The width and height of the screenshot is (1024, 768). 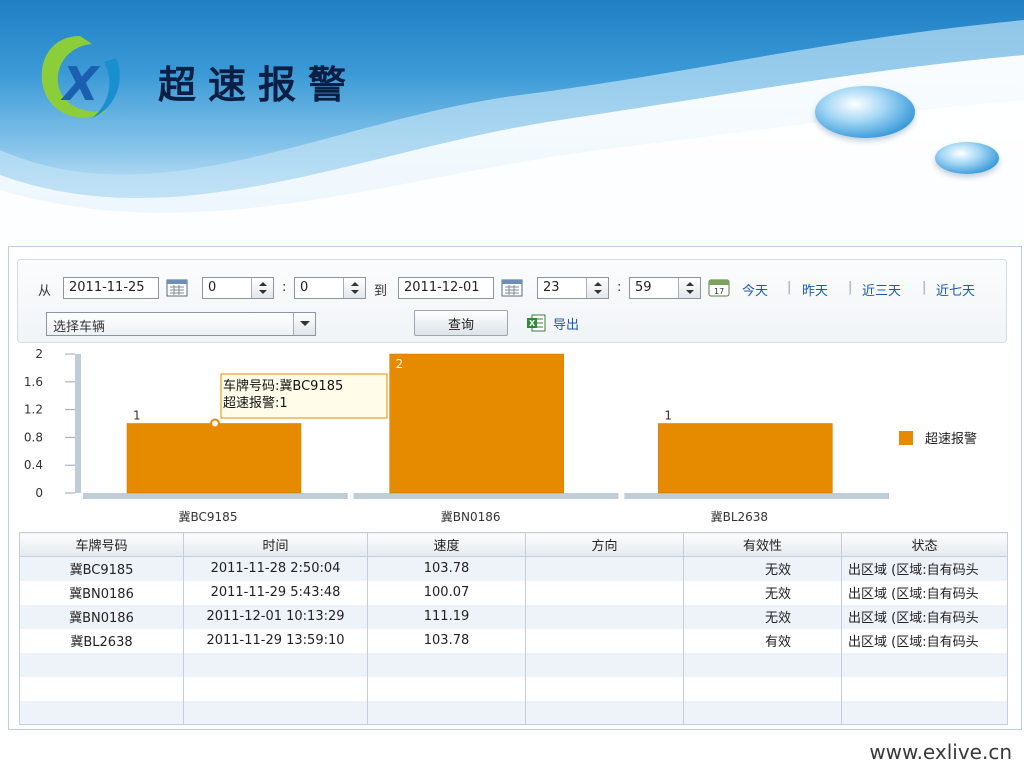 I want to click on tooltip-line: 超速报警:1, so click(x=255, y=403).